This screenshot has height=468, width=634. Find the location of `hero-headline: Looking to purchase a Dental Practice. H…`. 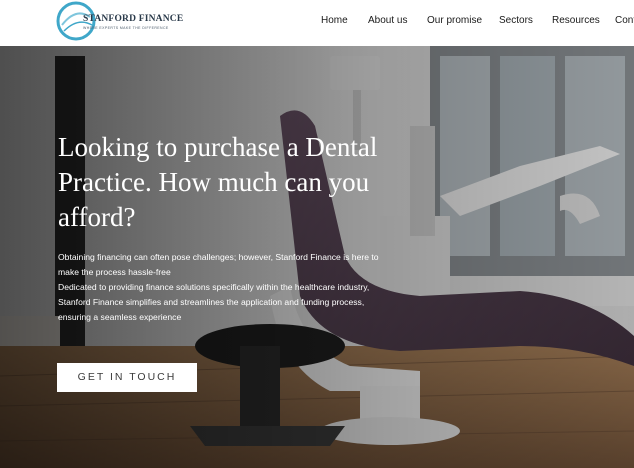

hero-headline: Looking to purchase a Dental Practice. H… is located at coordinates (218, 182).